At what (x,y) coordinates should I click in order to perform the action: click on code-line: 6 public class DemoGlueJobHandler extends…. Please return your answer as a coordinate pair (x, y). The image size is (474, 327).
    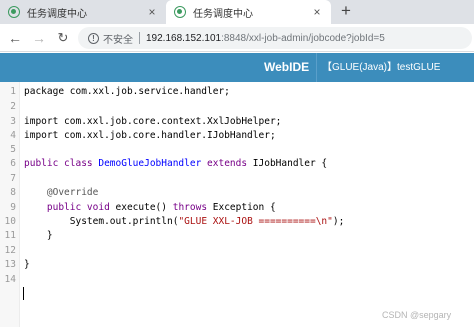
    Looking at the image, I should click on (237, 163).